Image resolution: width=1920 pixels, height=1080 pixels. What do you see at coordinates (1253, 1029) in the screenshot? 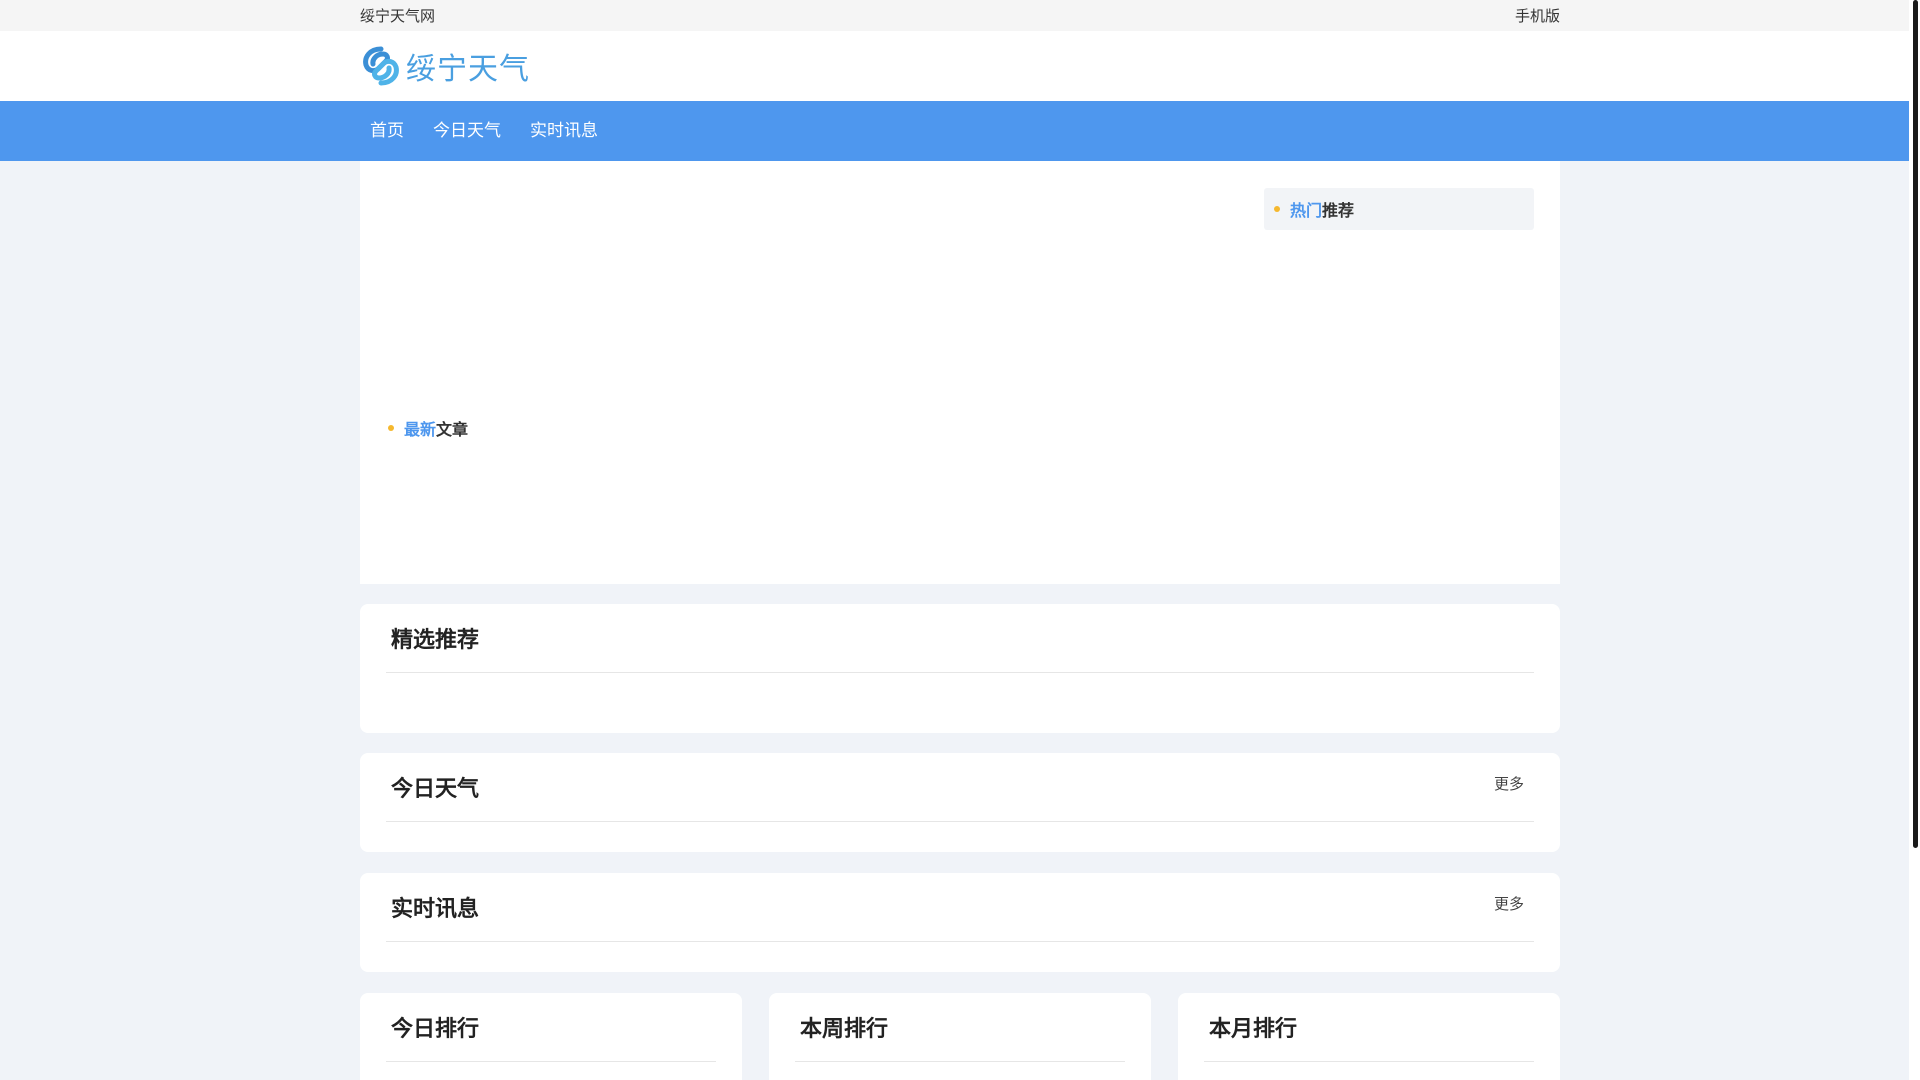
I see `ranking-title: 本月排行` at bounding box center [1253, 1029].